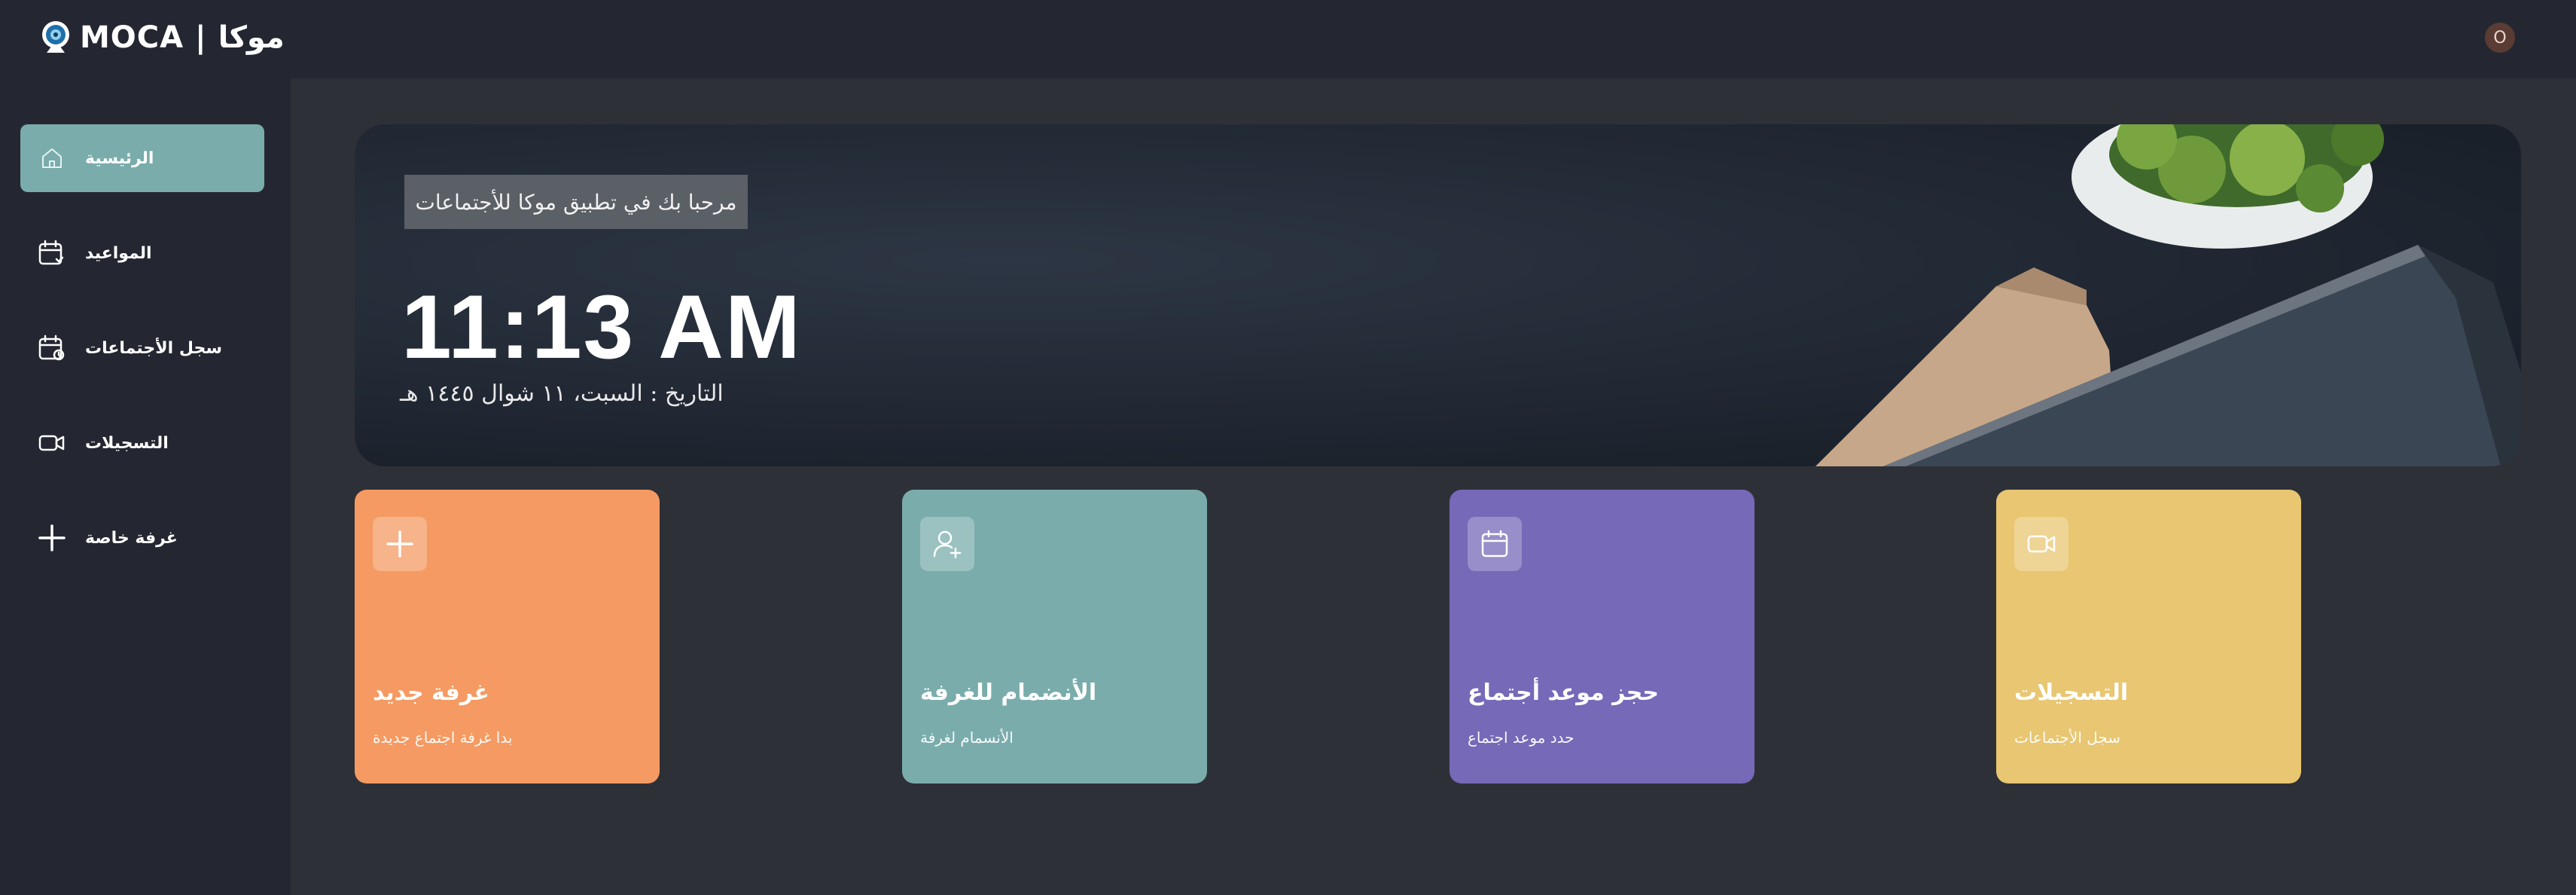 The image size is (2576, 895). I want to click on sidebar-item-label: المواعيد, so click(118, 253).